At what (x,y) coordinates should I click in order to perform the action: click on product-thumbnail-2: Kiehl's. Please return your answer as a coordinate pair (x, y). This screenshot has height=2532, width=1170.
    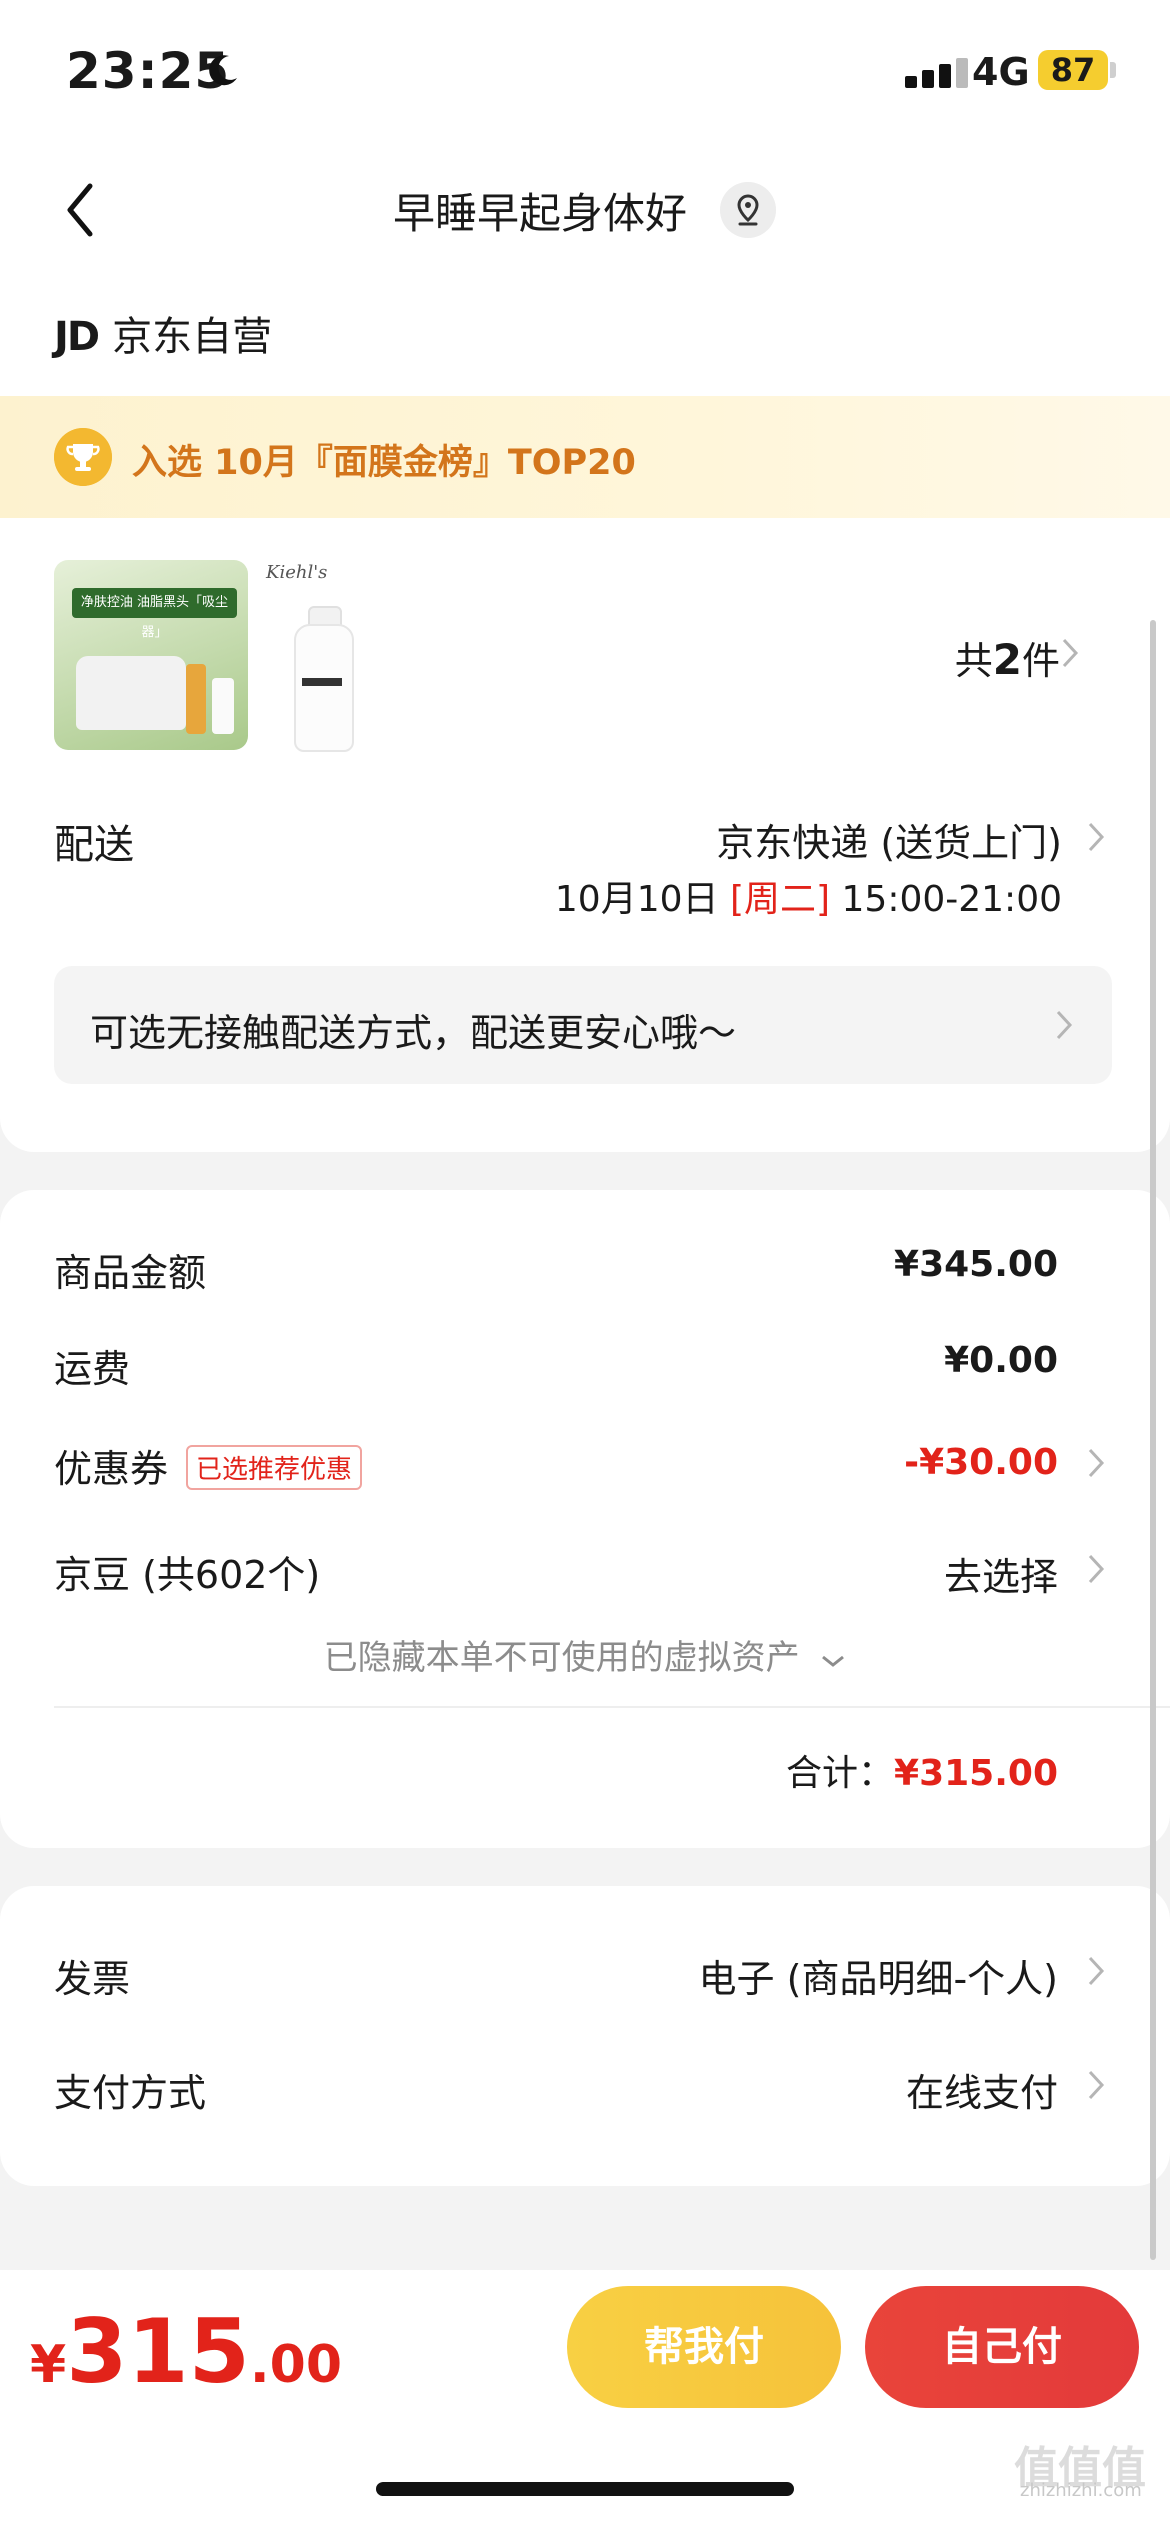
    Looking at the image, I should click on (316, 656).